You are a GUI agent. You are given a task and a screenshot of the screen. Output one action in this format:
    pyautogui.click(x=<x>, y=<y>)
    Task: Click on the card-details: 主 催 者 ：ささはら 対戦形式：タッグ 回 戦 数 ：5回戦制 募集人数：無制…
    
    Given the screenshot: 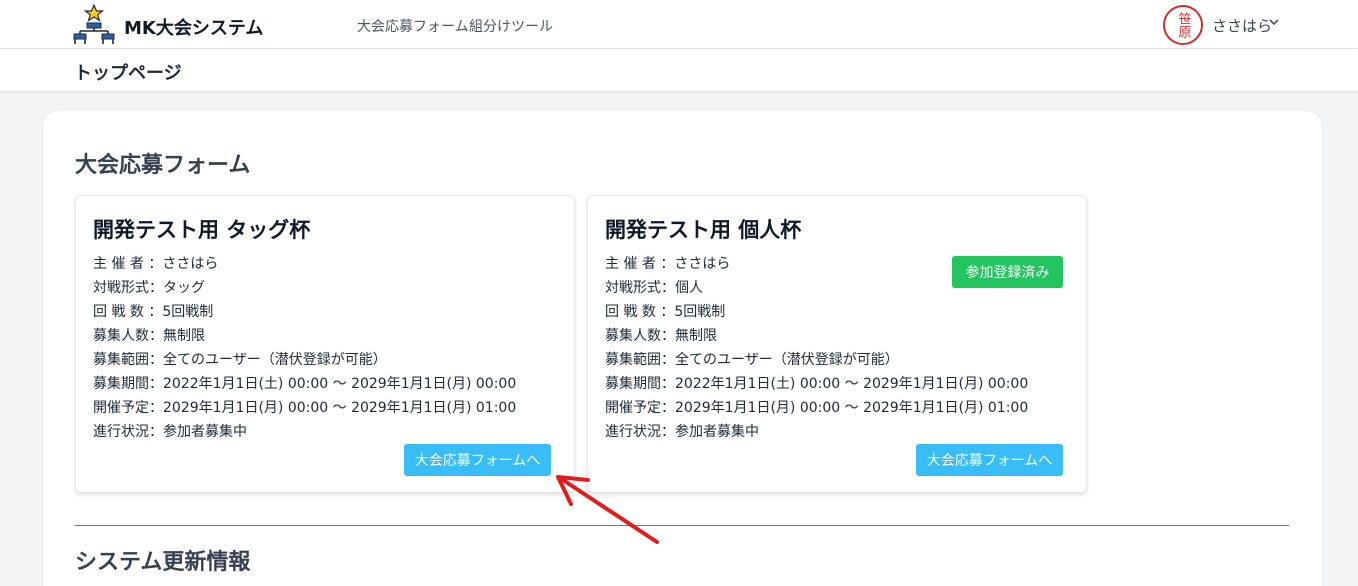 What is the action you would take?
    pyautogui.click(x=304, y=348)
    